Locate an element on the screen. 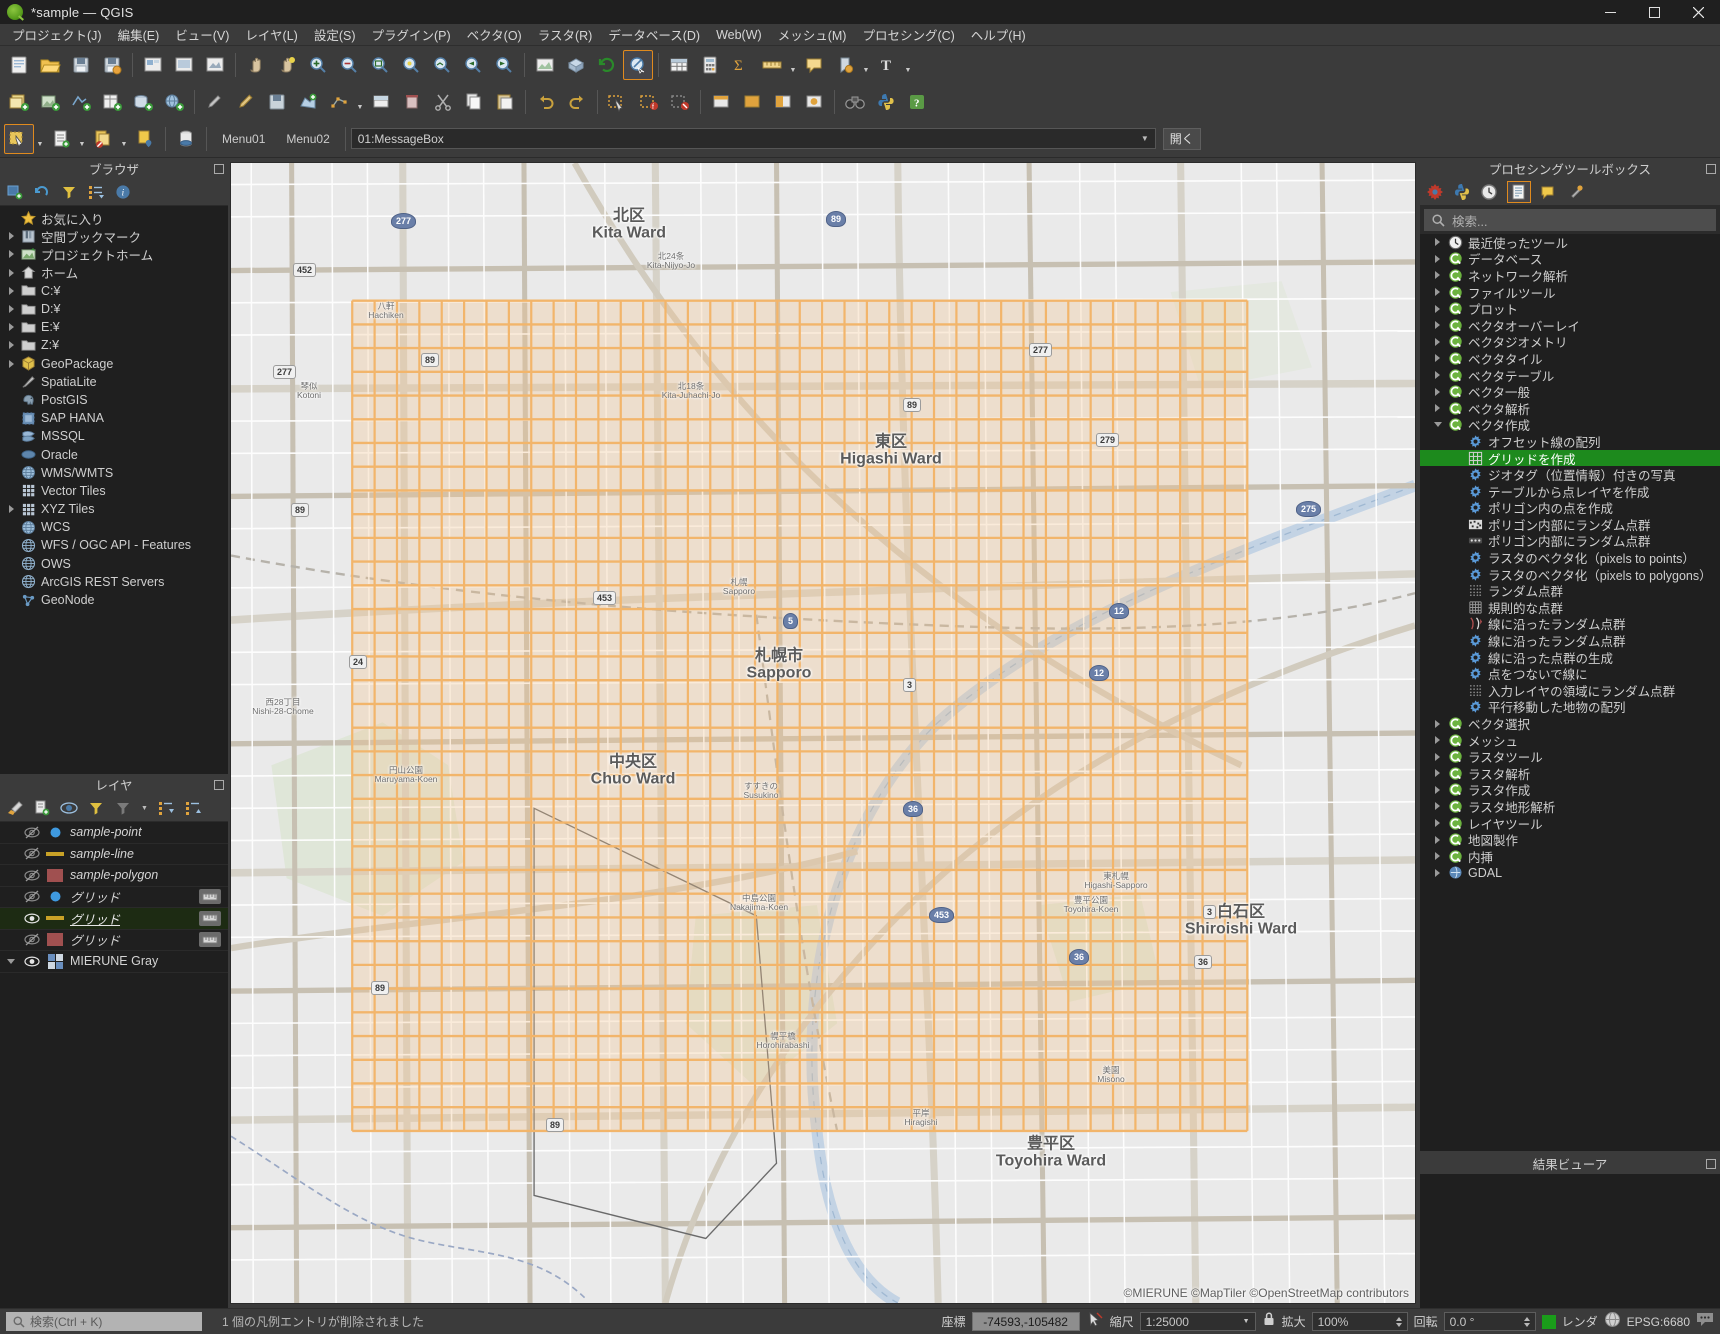 The height and width of the screenshot is (1334, 1720). processing-item-28: 入力レイヤの領域にランダム点群 is located at coordinates (1570, 690).